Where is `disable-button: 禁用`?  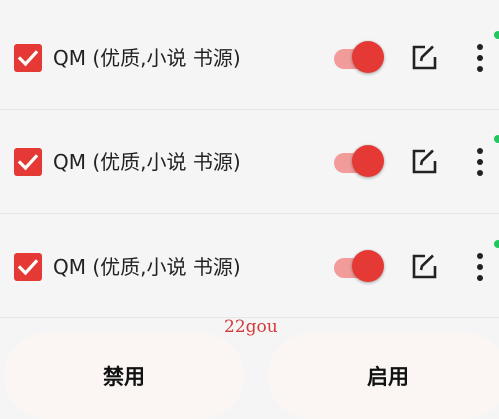 disable-button: 禁用 is located at coordinates (124, 376).